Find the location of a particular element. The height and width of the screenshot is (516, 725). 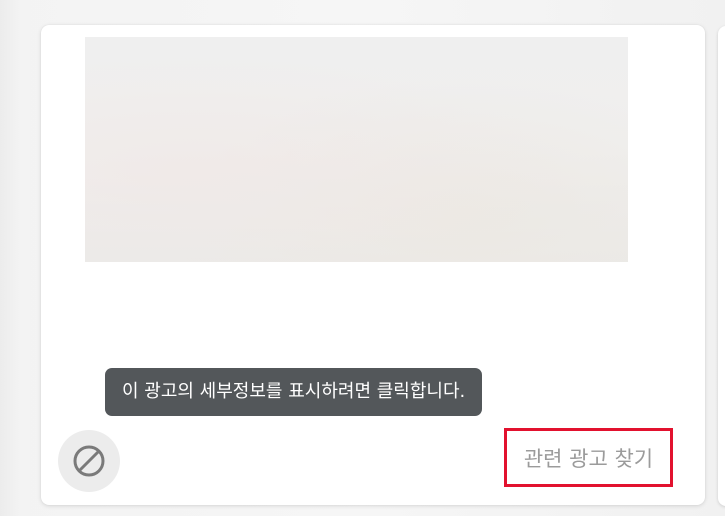

tooltip-text: 이 광고의 세부정보를 표시하려면 클릭합니다. is located at coordinates (294, 391).